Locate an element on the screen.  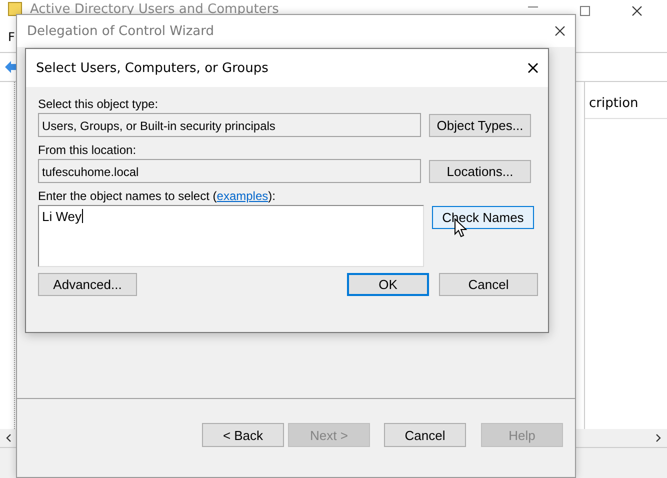
readonly-field: tufescuhome.local is located at coordinates (229, 171).